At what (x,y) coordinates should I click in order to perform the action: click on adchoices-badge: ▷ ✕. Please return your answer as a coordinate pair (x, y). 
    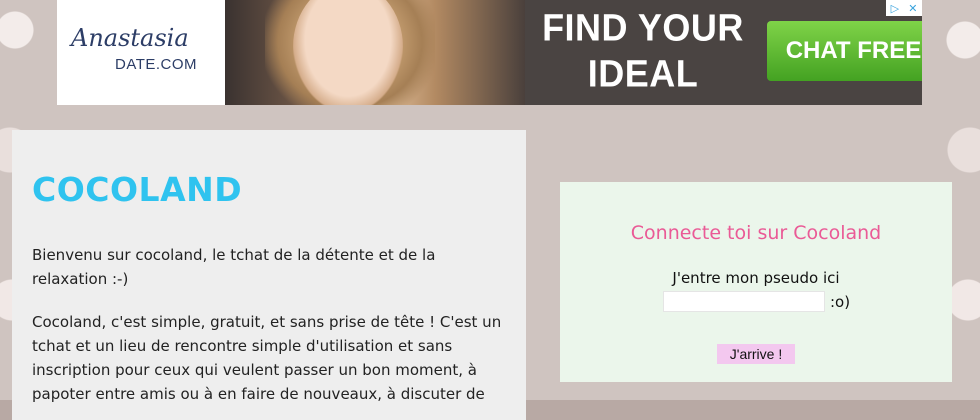
    Looking at the image, I should click on (904, 8).